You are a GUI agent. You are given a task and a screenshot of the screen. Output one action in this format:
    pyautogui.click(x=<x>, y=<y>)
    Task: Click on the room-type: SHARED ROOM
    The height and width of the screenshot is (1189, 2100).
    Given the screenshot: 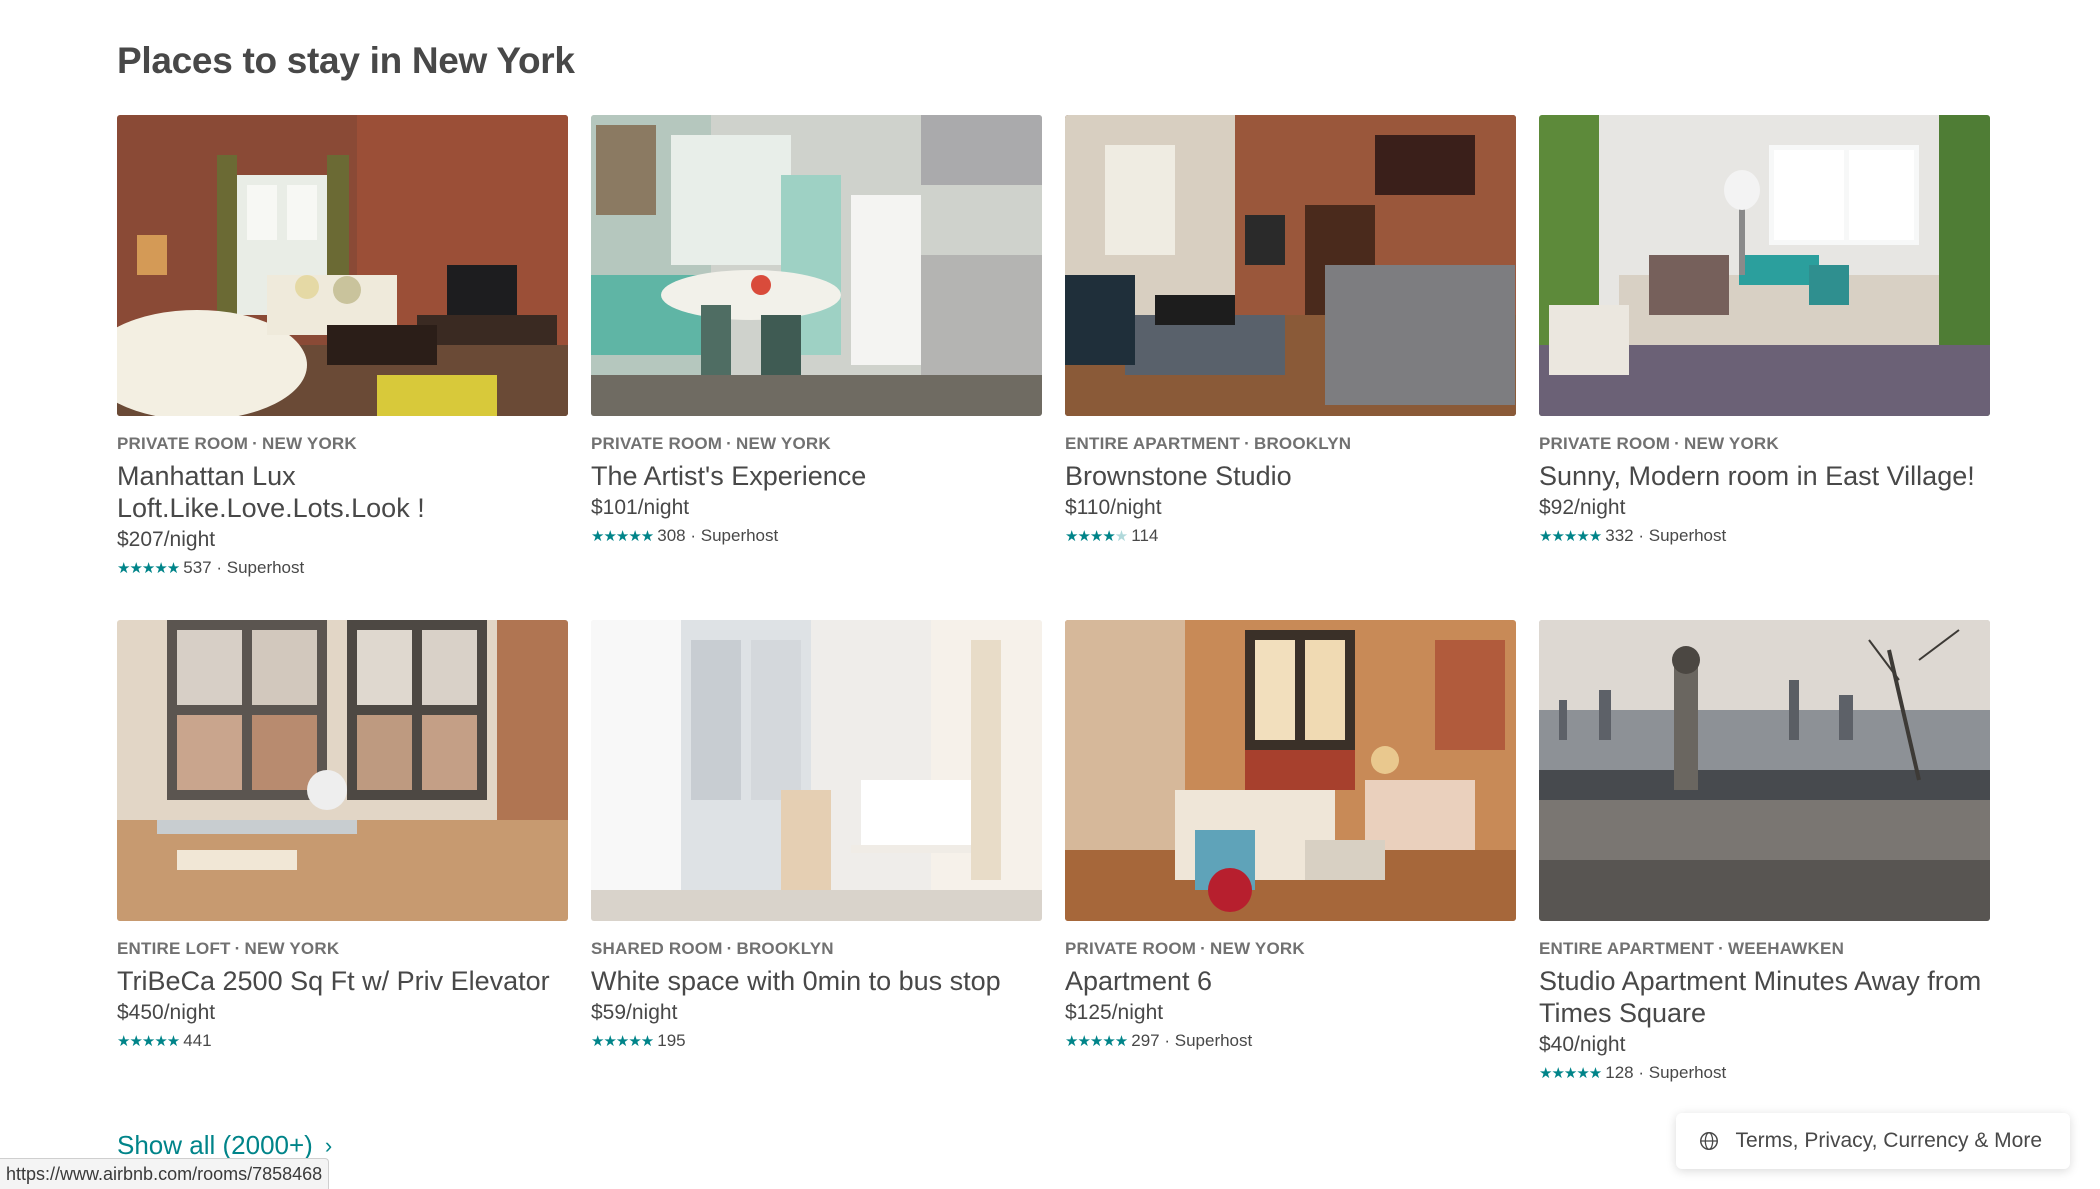 What is the action you would take?
    pyautogui.click(x=657, y=948)
    